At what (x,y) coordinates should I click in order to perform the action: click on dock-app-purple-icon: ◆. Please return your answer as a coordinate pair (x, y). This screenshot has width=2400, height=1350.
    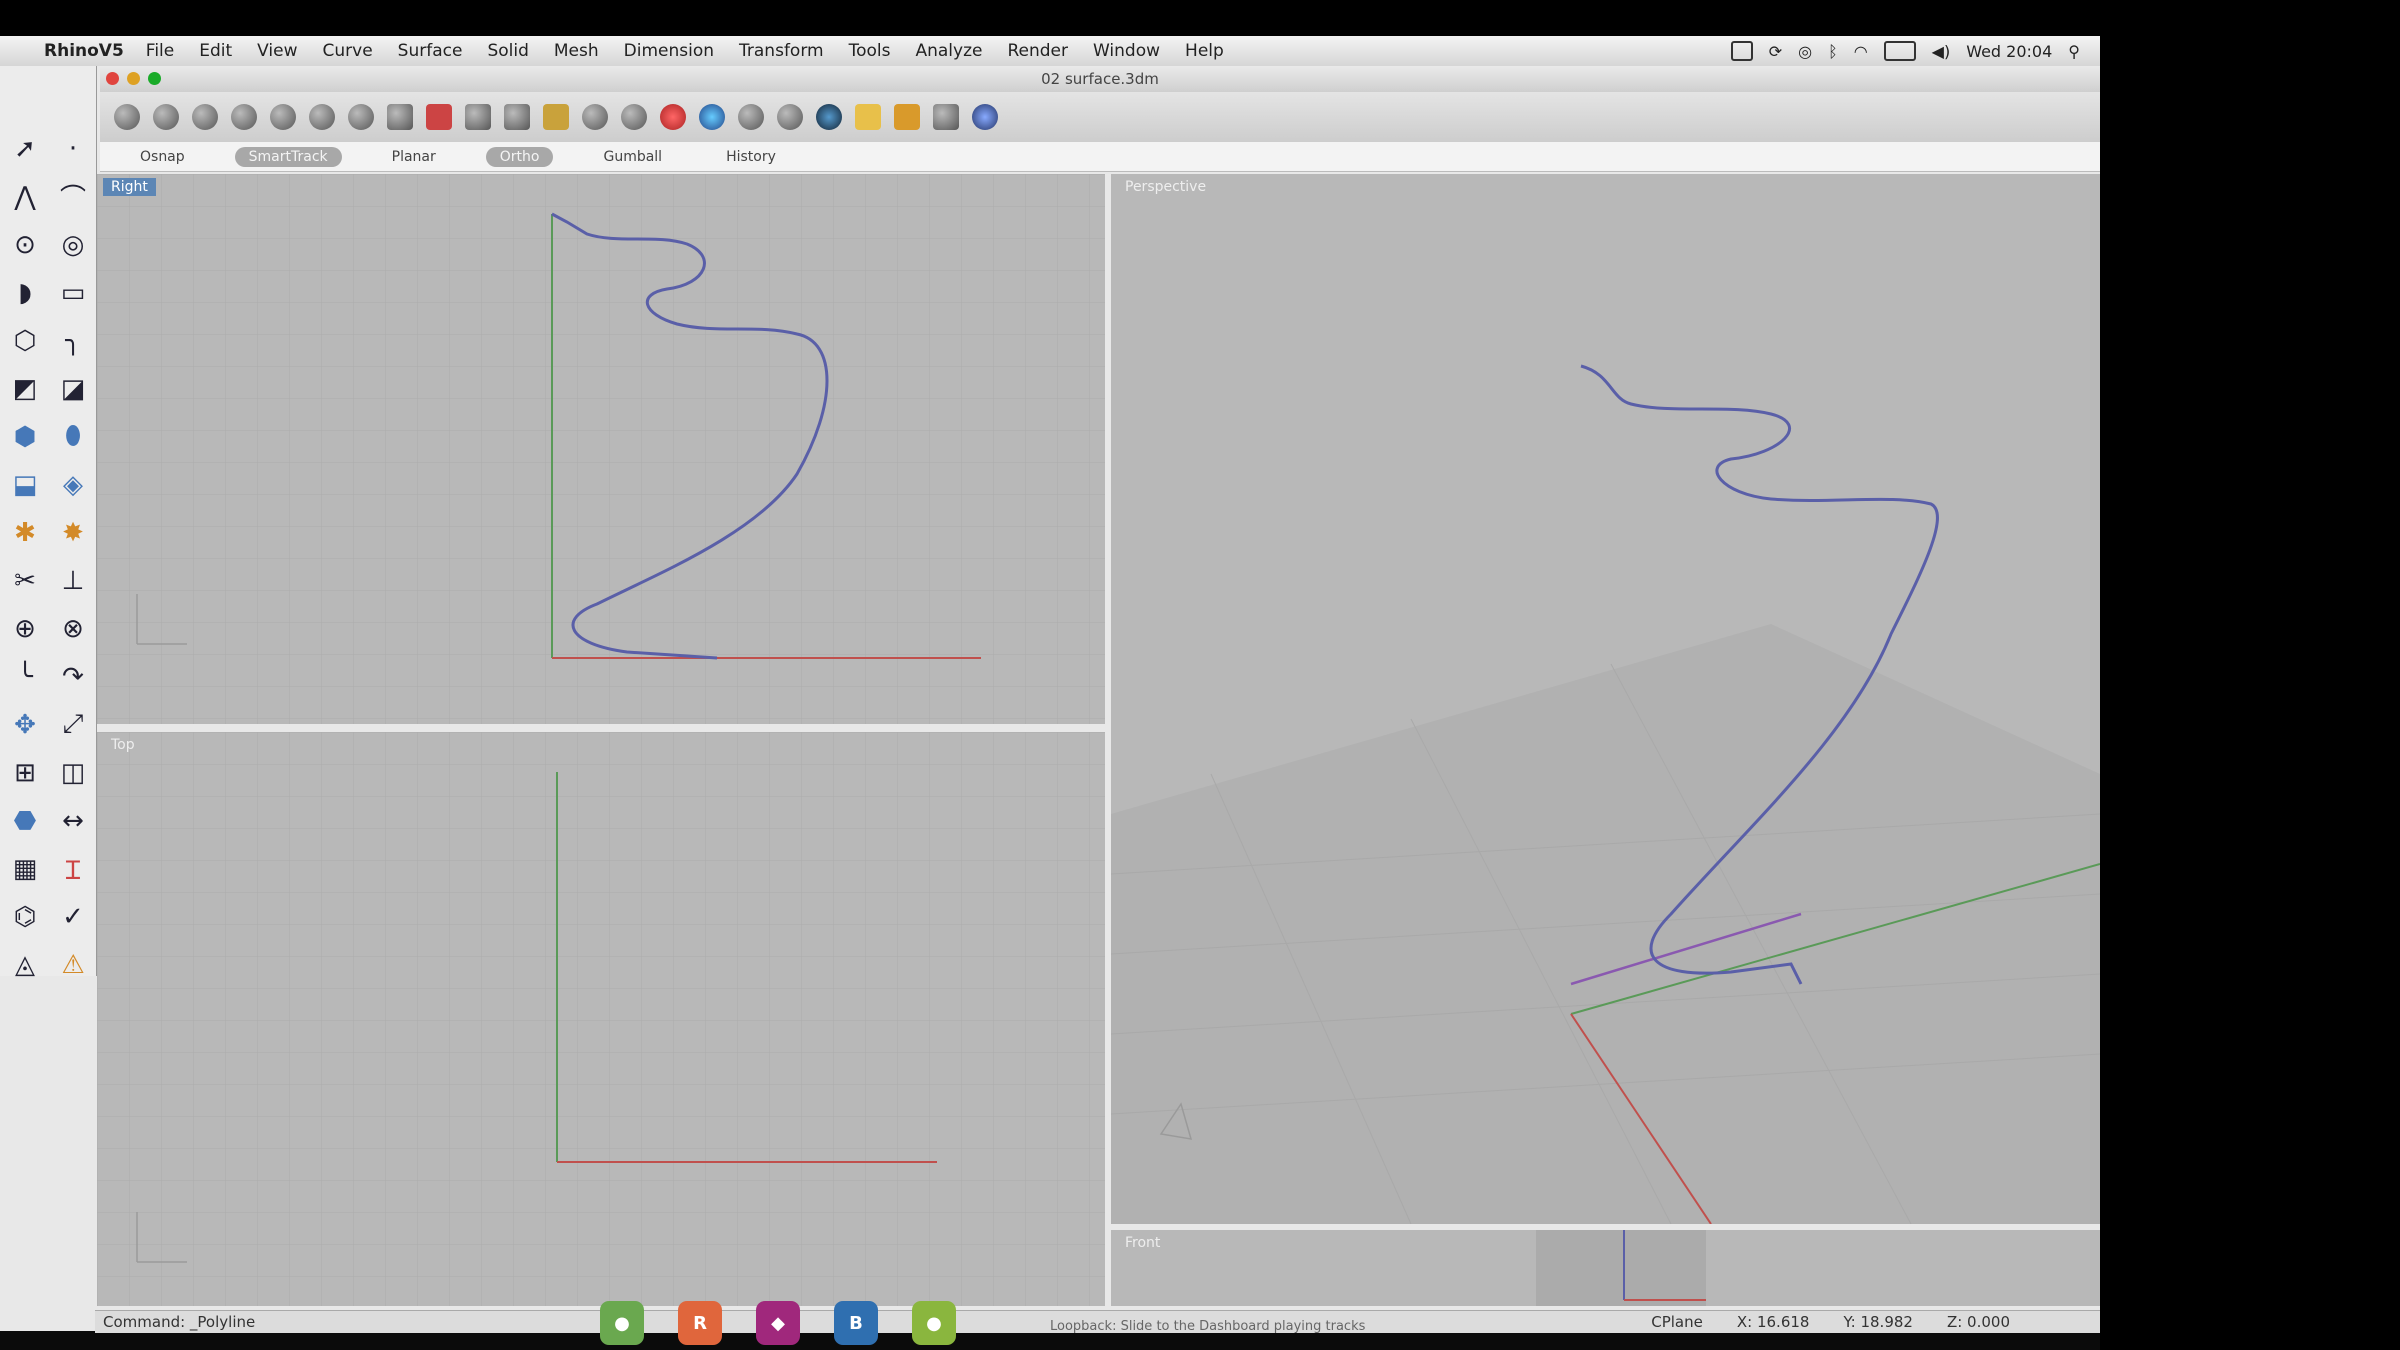
    Looking at the image, I should click on (778, 1323).